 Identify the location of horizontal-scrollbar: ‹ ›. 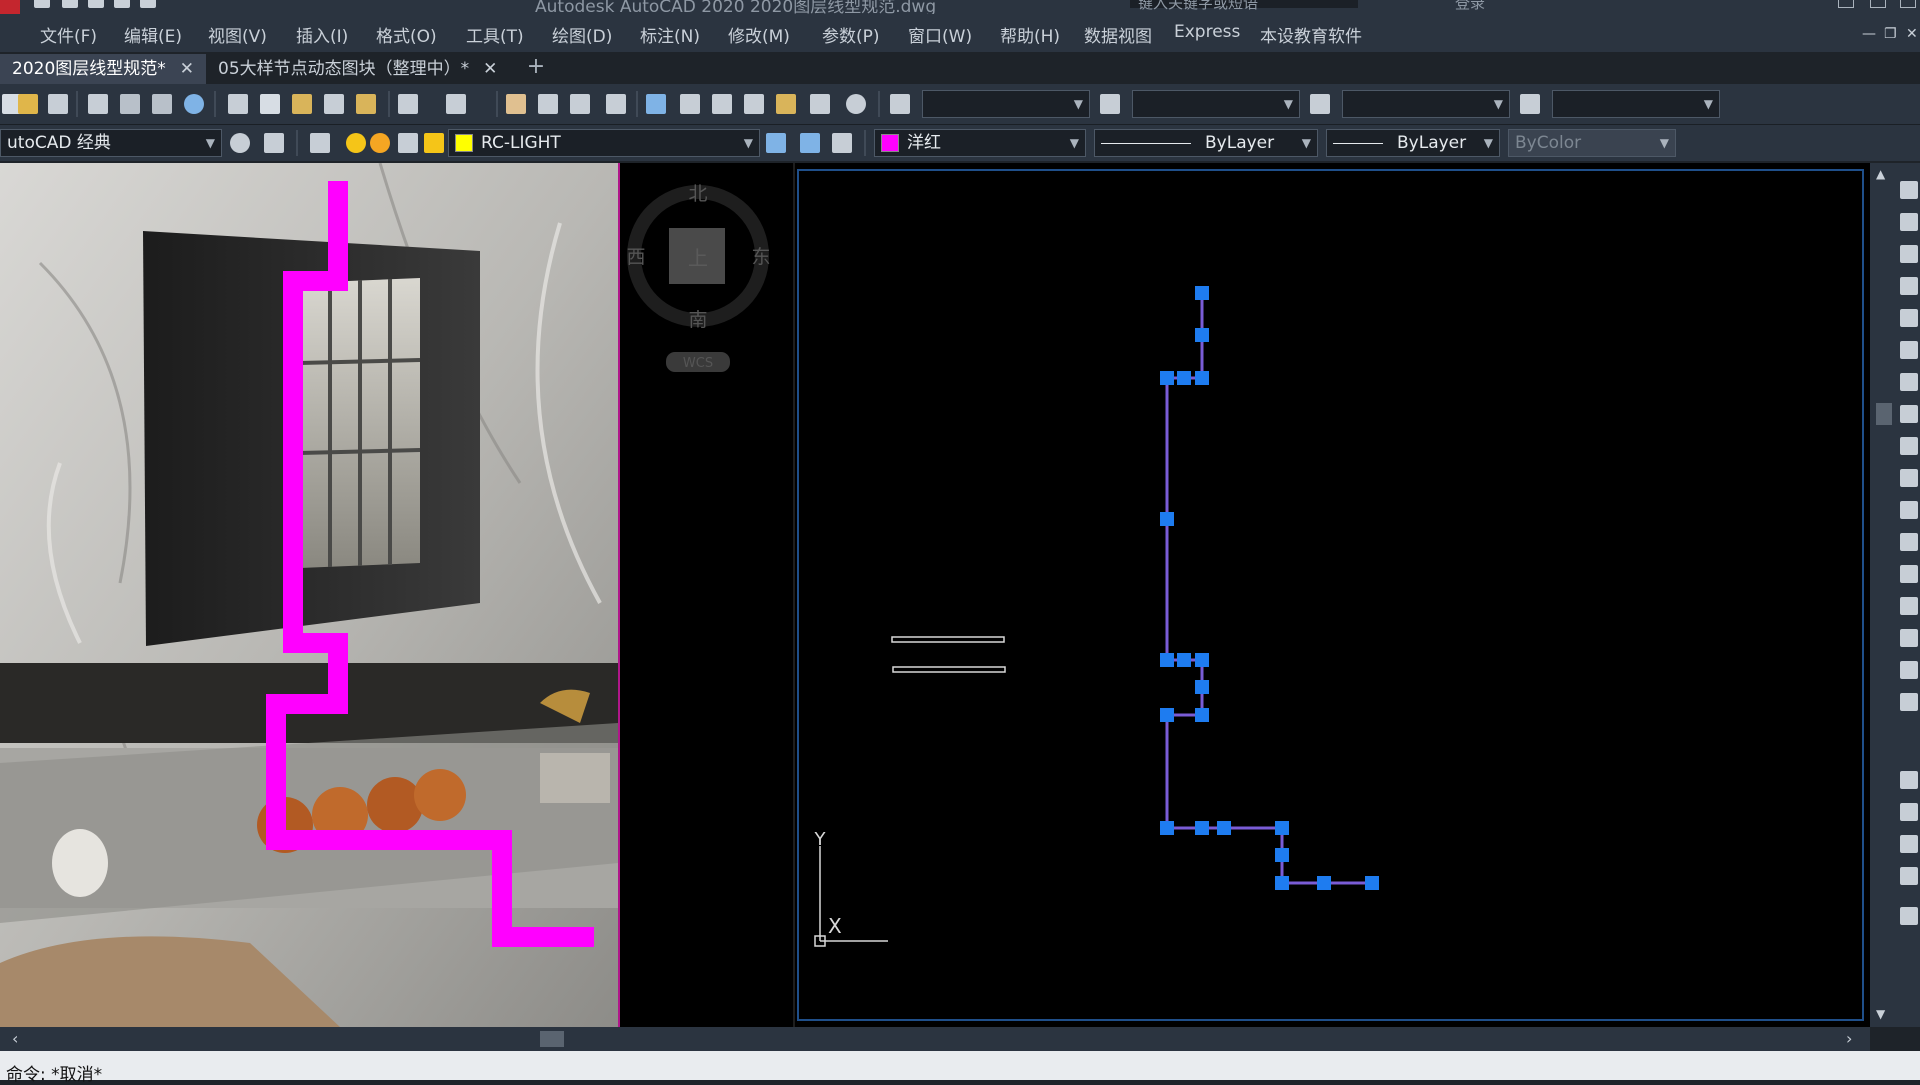
(935, 1039).